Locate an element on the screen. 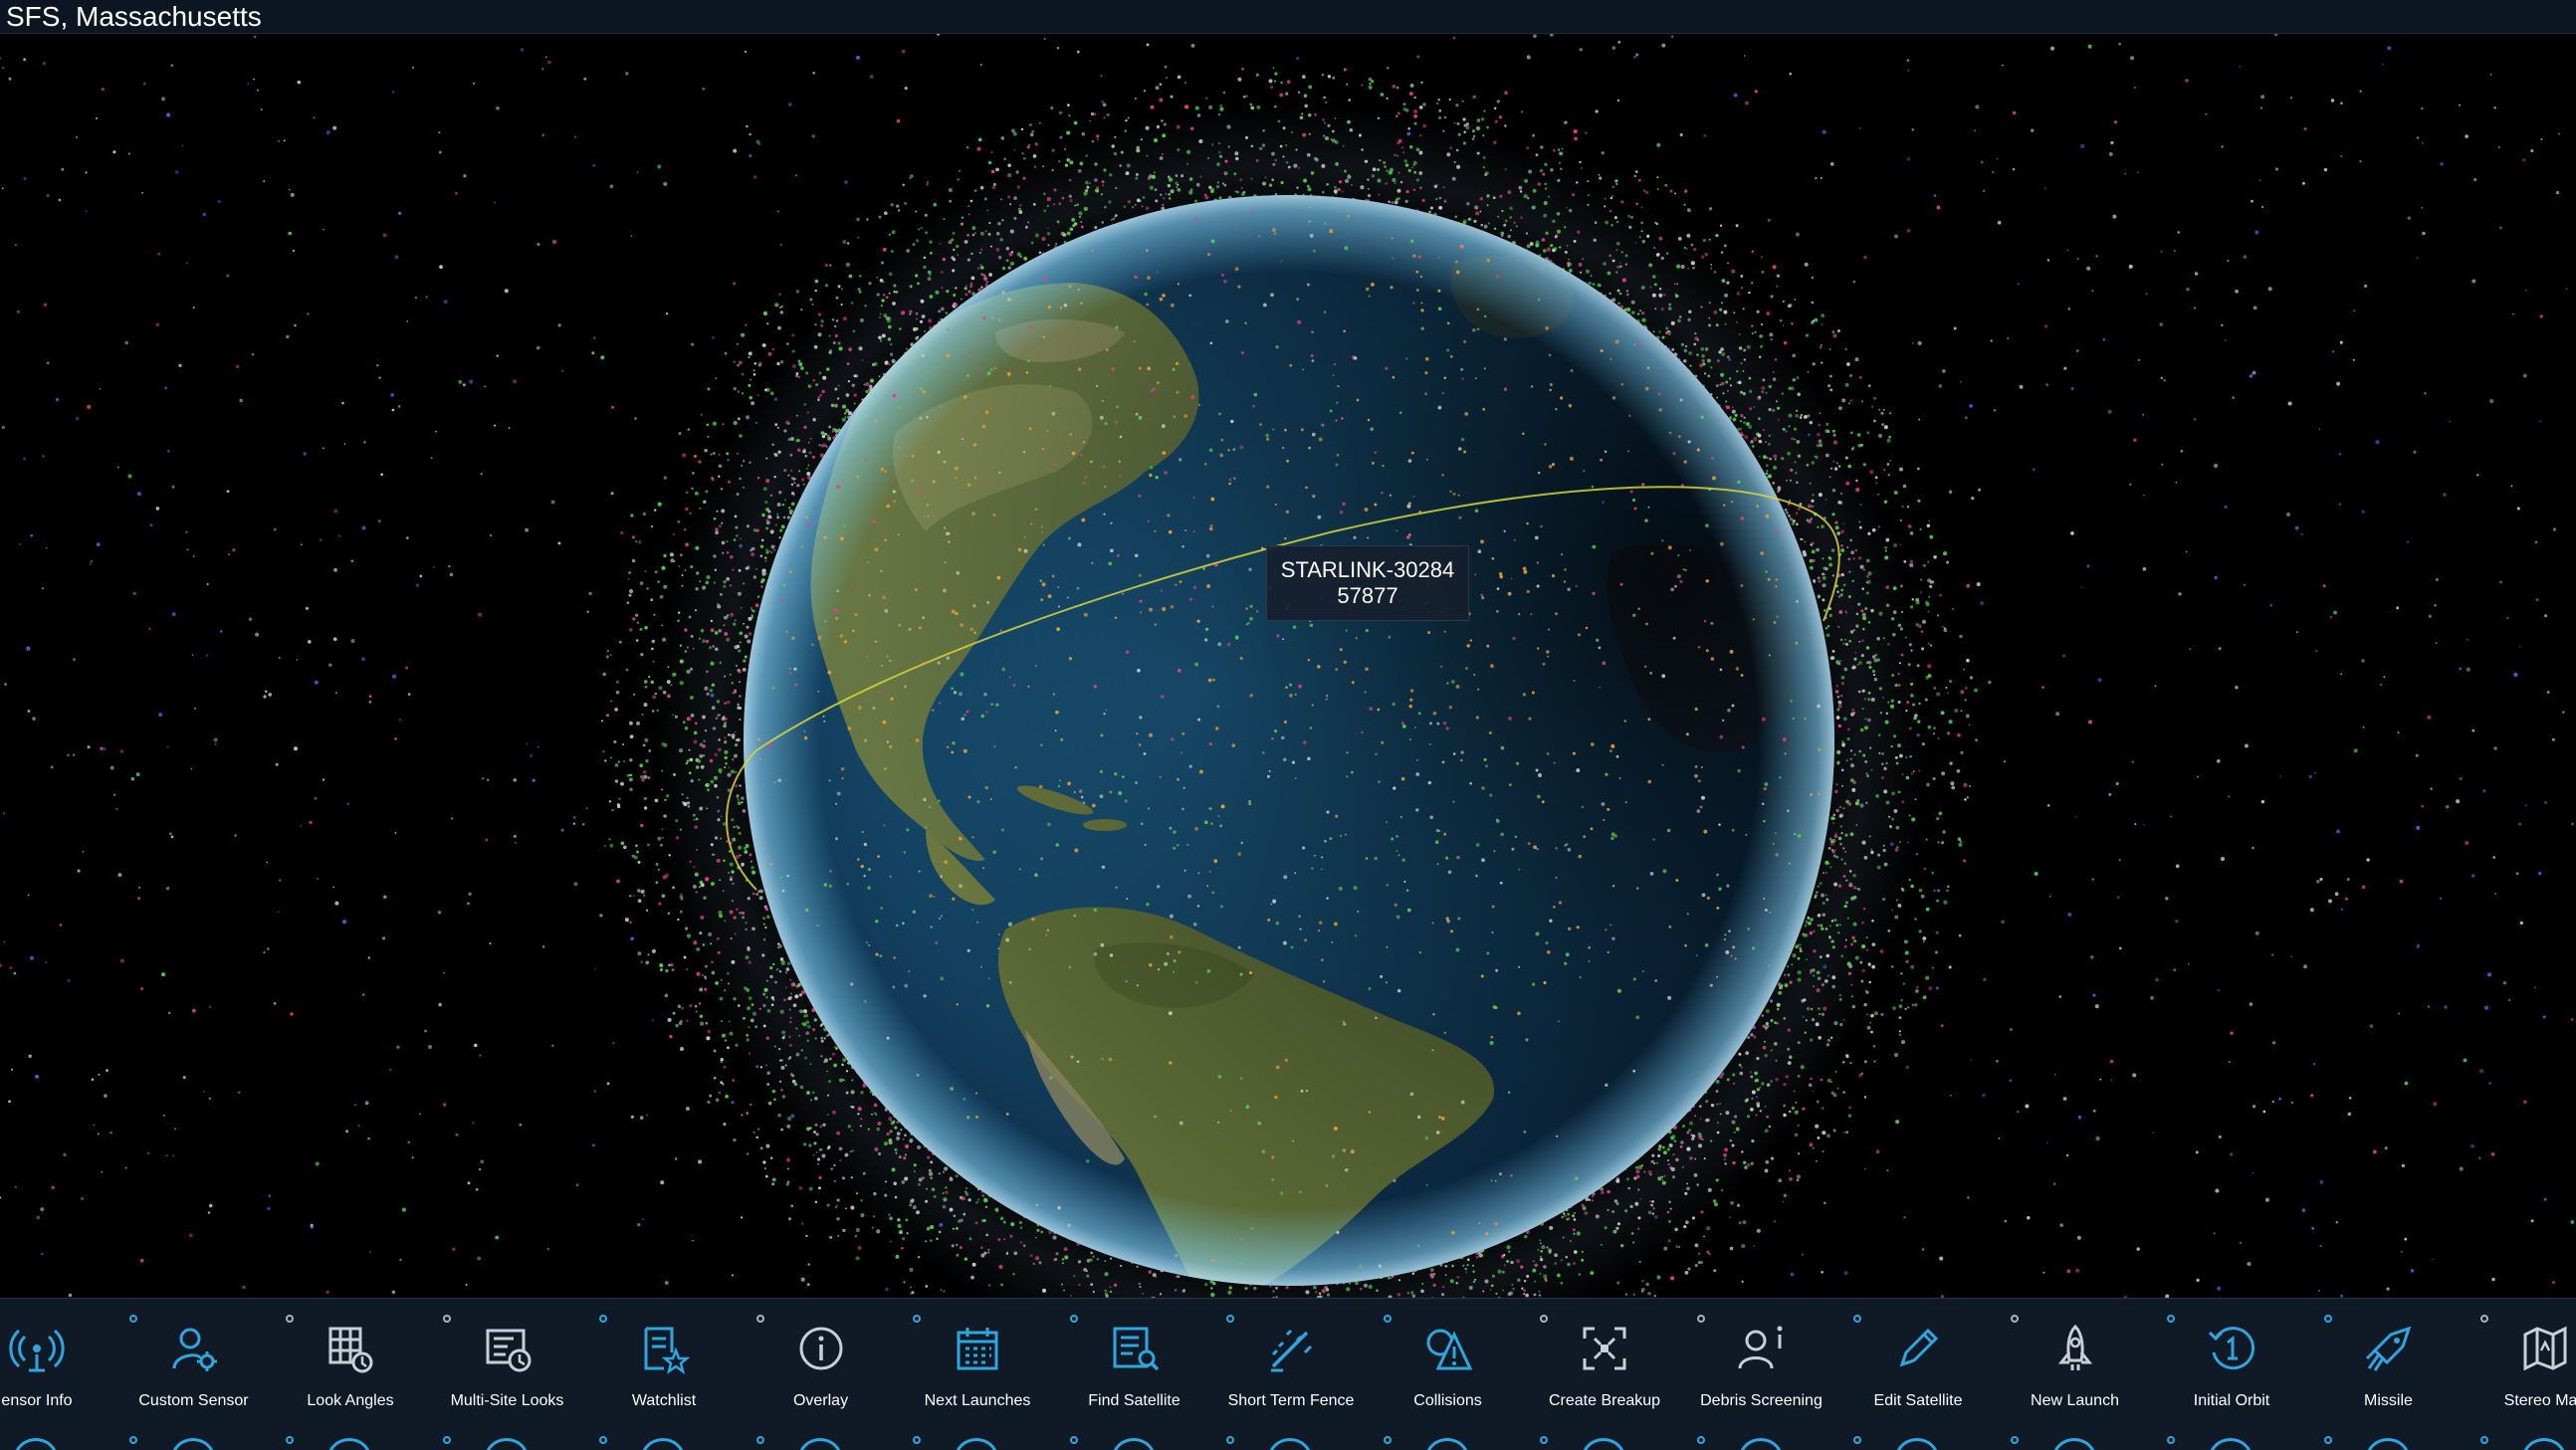  tool-edit-satellite: Edit Satellite is located at coordinates (1918, 1363).